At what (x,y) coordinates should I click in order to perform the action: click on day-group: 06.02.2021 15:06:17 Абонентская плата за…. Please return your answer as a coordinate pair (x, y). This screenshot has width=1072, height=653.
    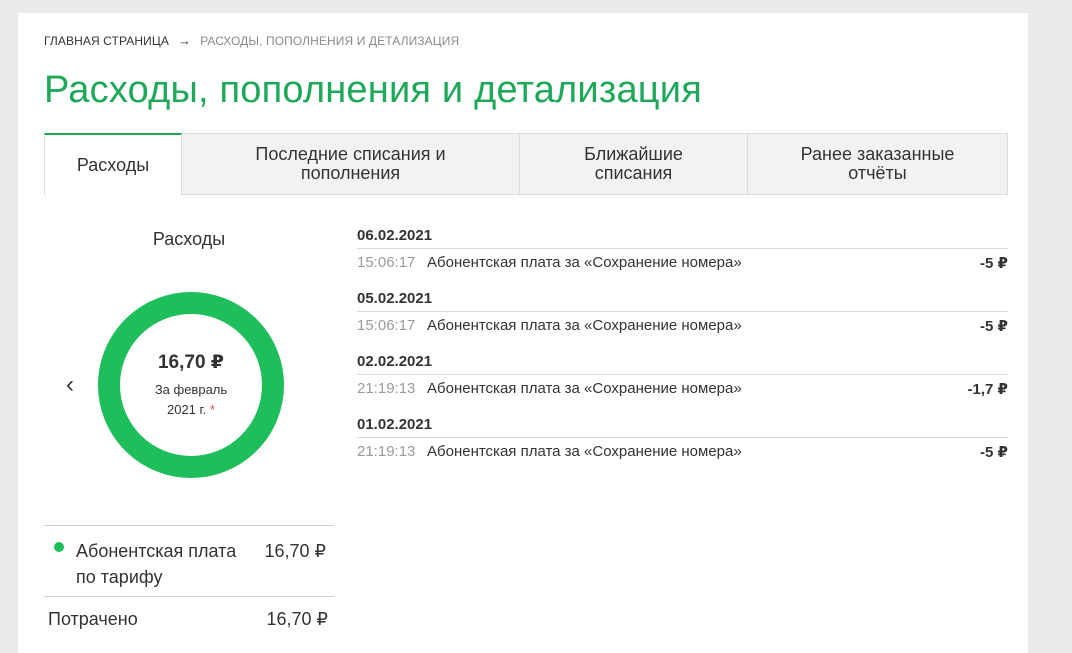
    Looking at the image, I should click on (682, 254).